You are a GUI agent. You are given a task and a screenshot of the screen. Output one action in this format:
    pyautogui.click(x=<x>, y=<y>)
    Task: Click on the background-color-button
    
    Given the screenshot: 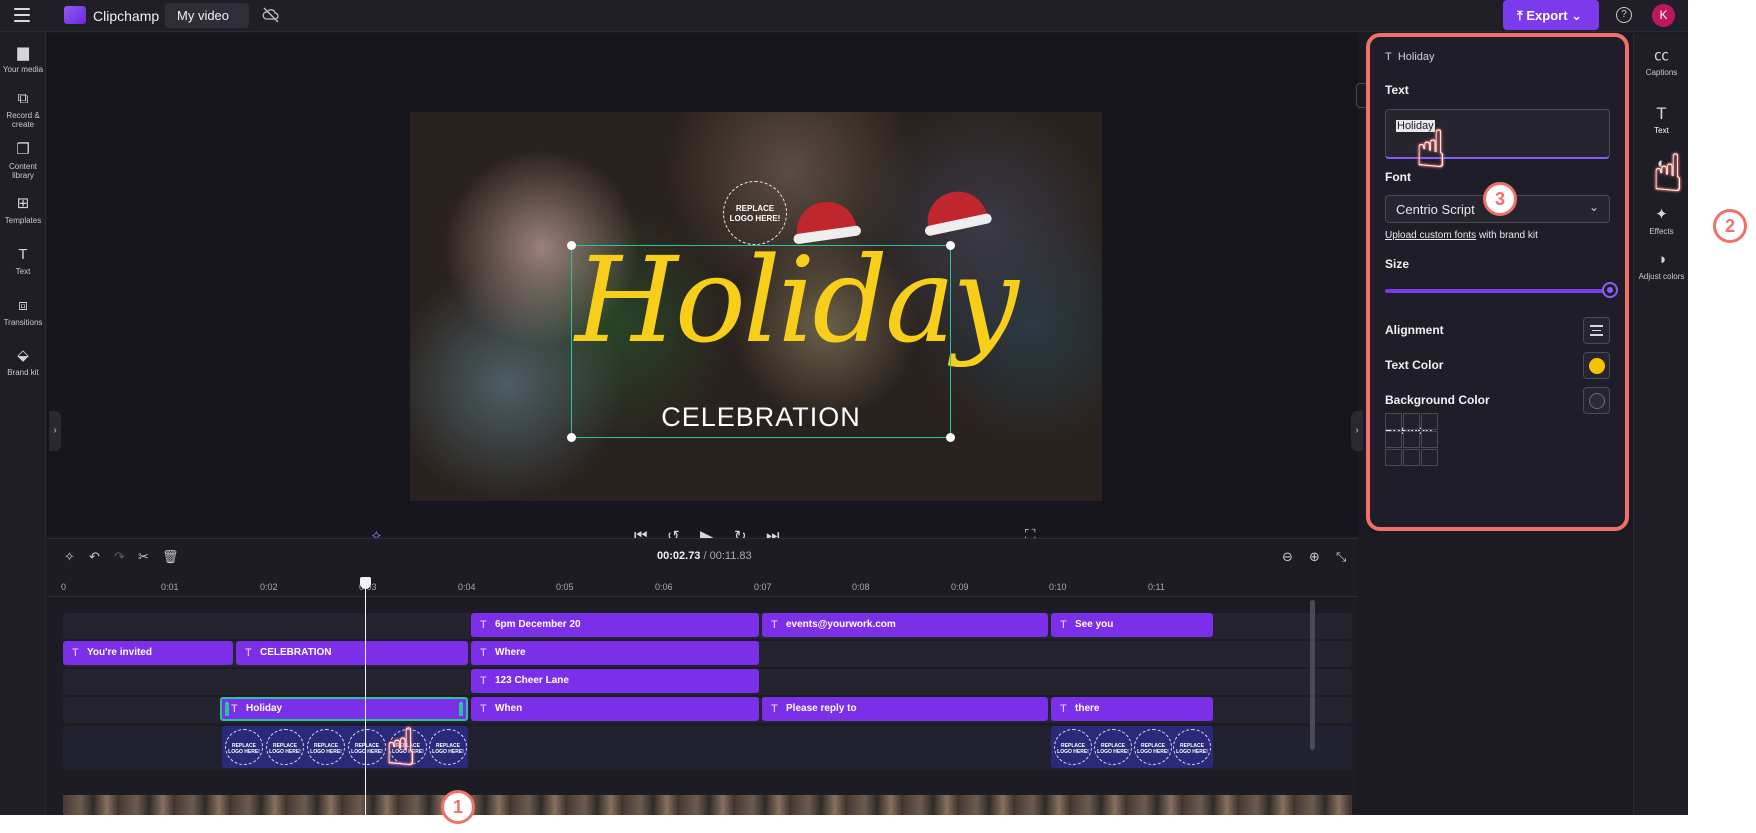 What is the action you would take?
    pyautogui.click(x=1596, y=400)
    